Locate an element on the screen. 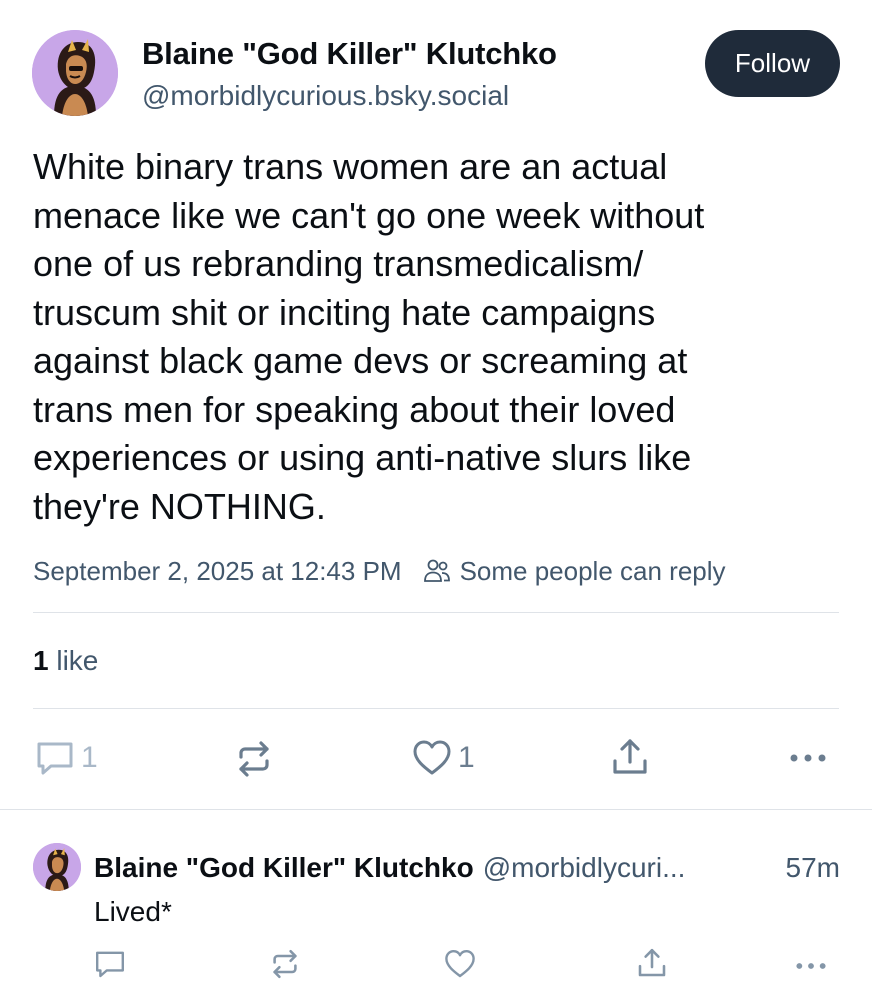  likes-count: 1 is located at coordinates (41, 660).